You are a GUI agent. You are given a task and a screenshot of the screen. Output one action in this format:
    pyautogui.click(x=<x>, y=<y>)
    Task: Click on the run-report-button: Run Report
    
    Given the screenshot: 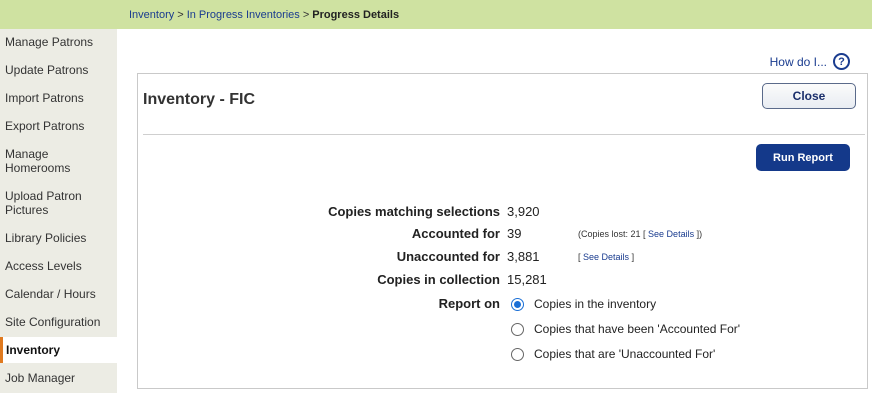 What is the action you would take?
    pyautogui.click(x=803, y=157)
    